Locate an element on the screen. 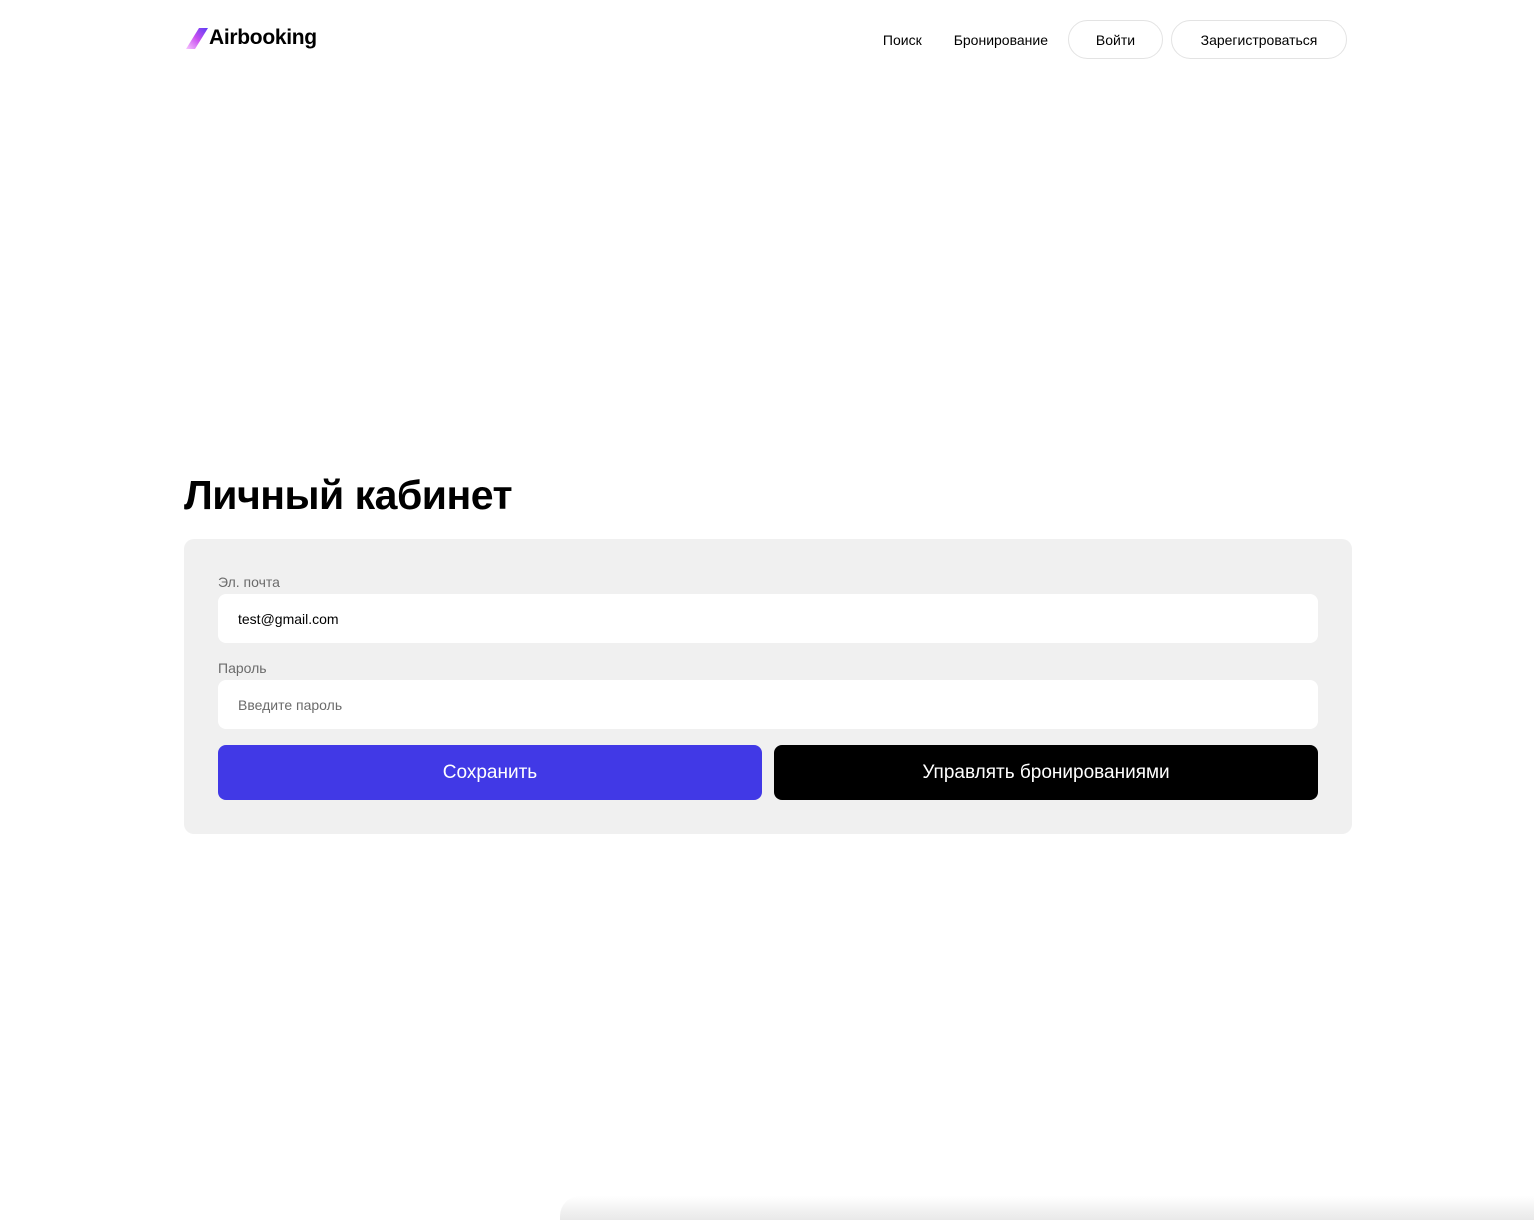  email-field is located at coordinates (768, 618).